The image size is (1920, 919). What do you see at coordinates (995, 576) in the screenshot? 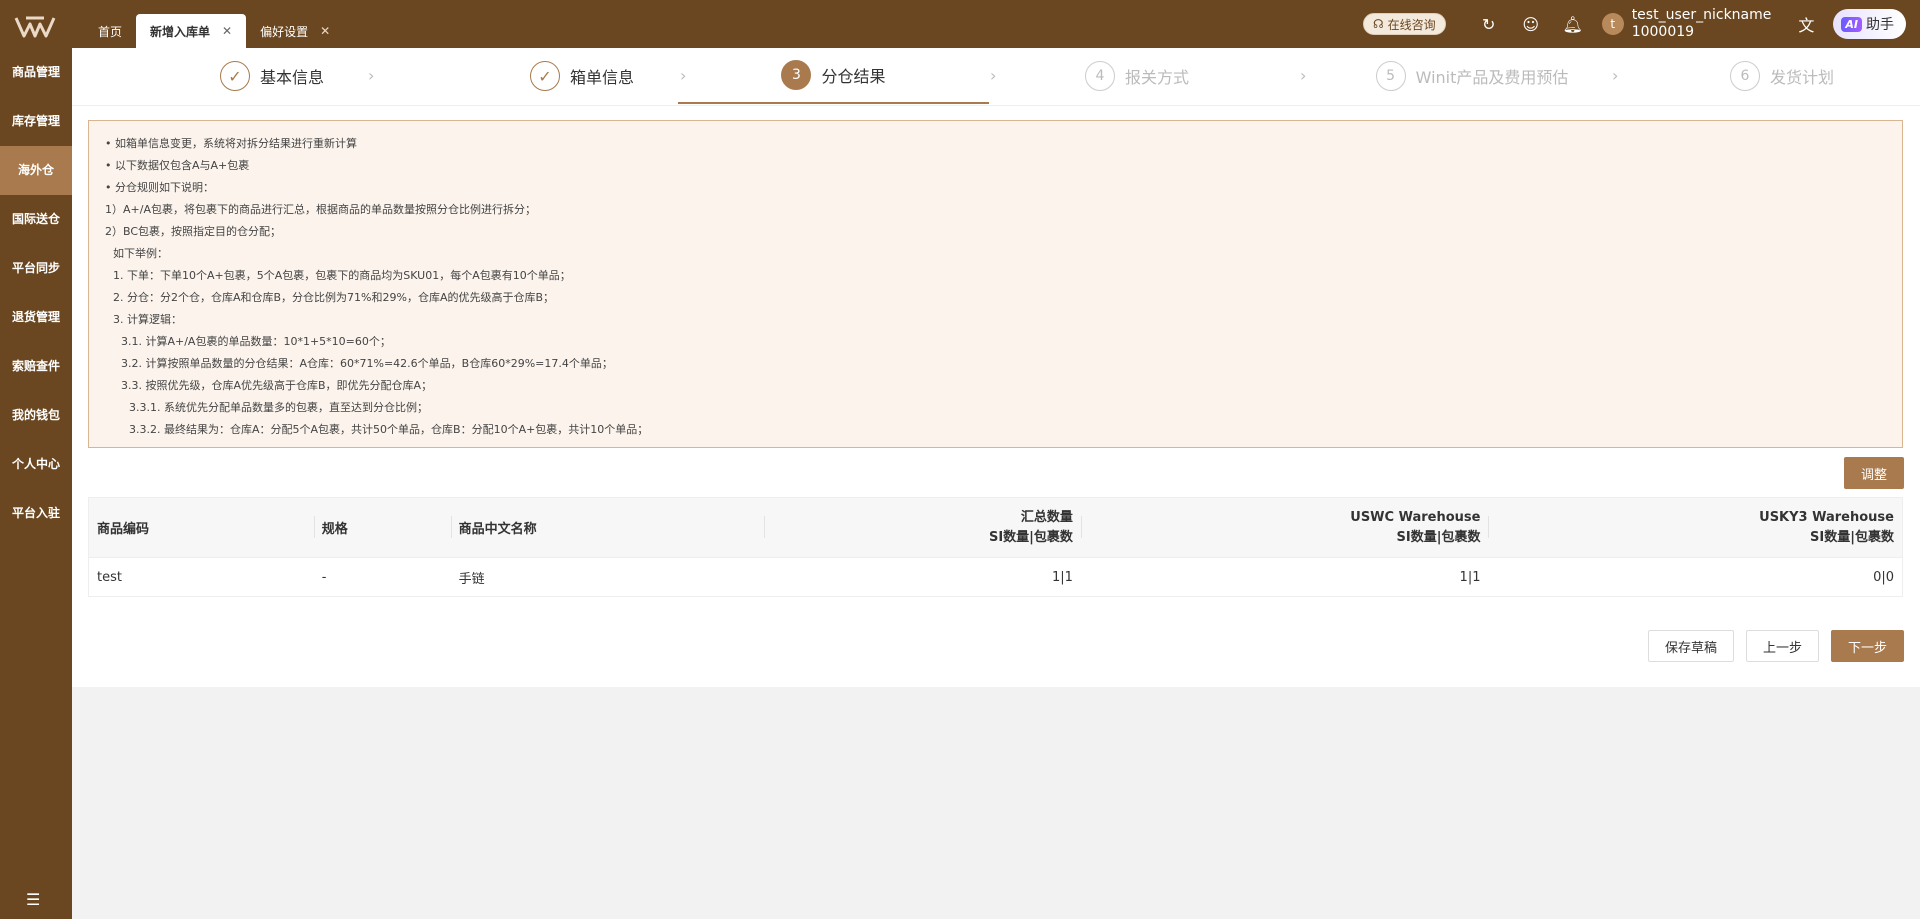
I see `table-row: test - 手链 1|1 1|1 0|0` at bounding box center [995, 576].